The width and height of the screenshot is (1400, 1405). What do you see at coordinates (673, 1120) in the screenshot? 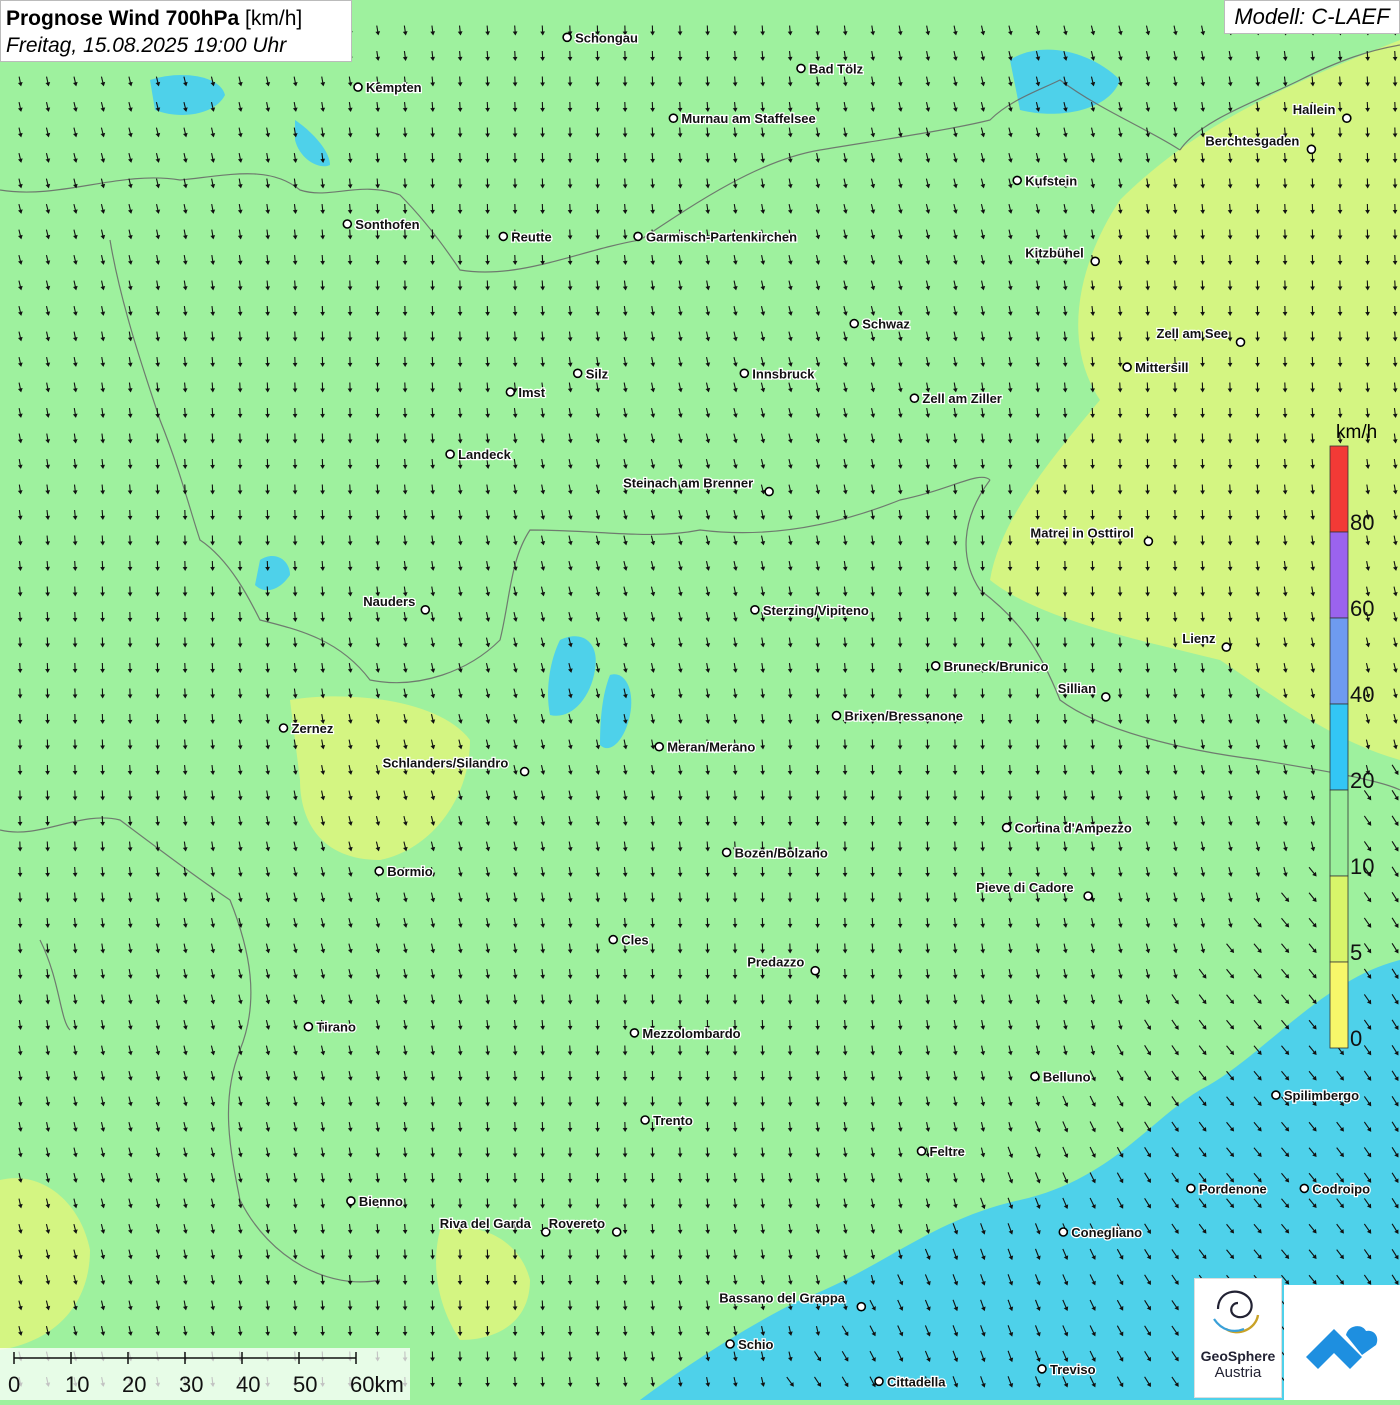
I see `city-label: Trento` at bounding box center [673, 1120].